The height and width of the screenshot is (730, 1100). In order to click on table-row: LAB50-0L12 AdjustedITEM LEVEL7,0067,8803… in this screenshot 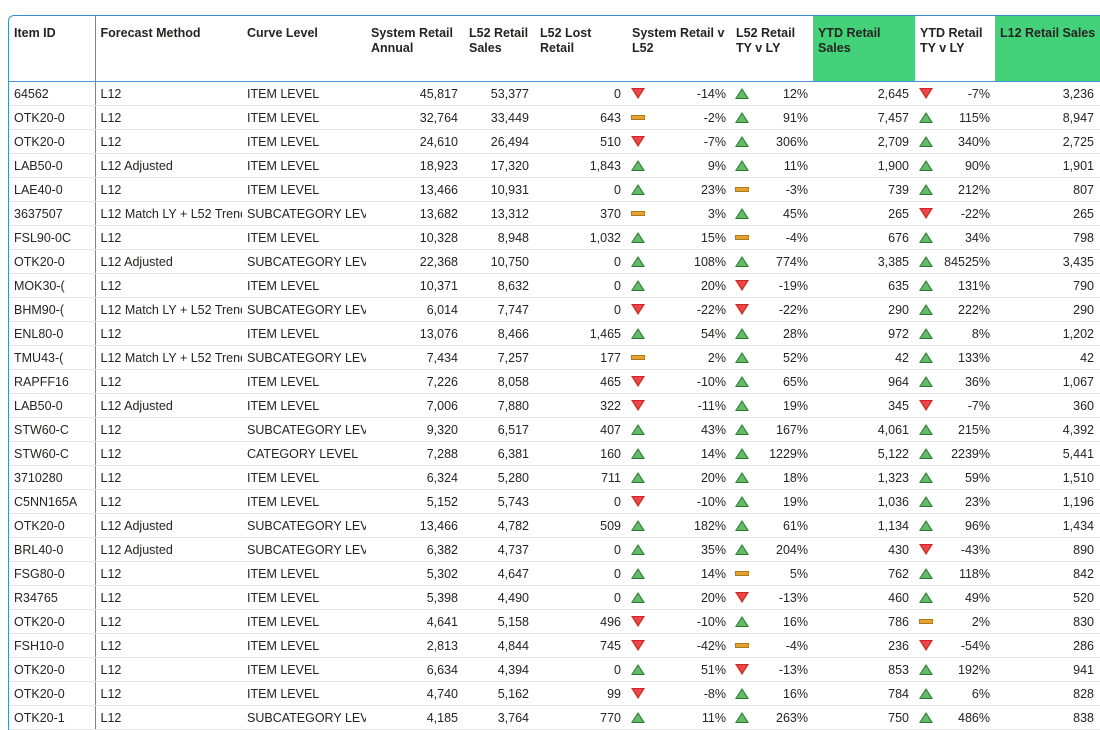, I will do `click(554, 406)`.